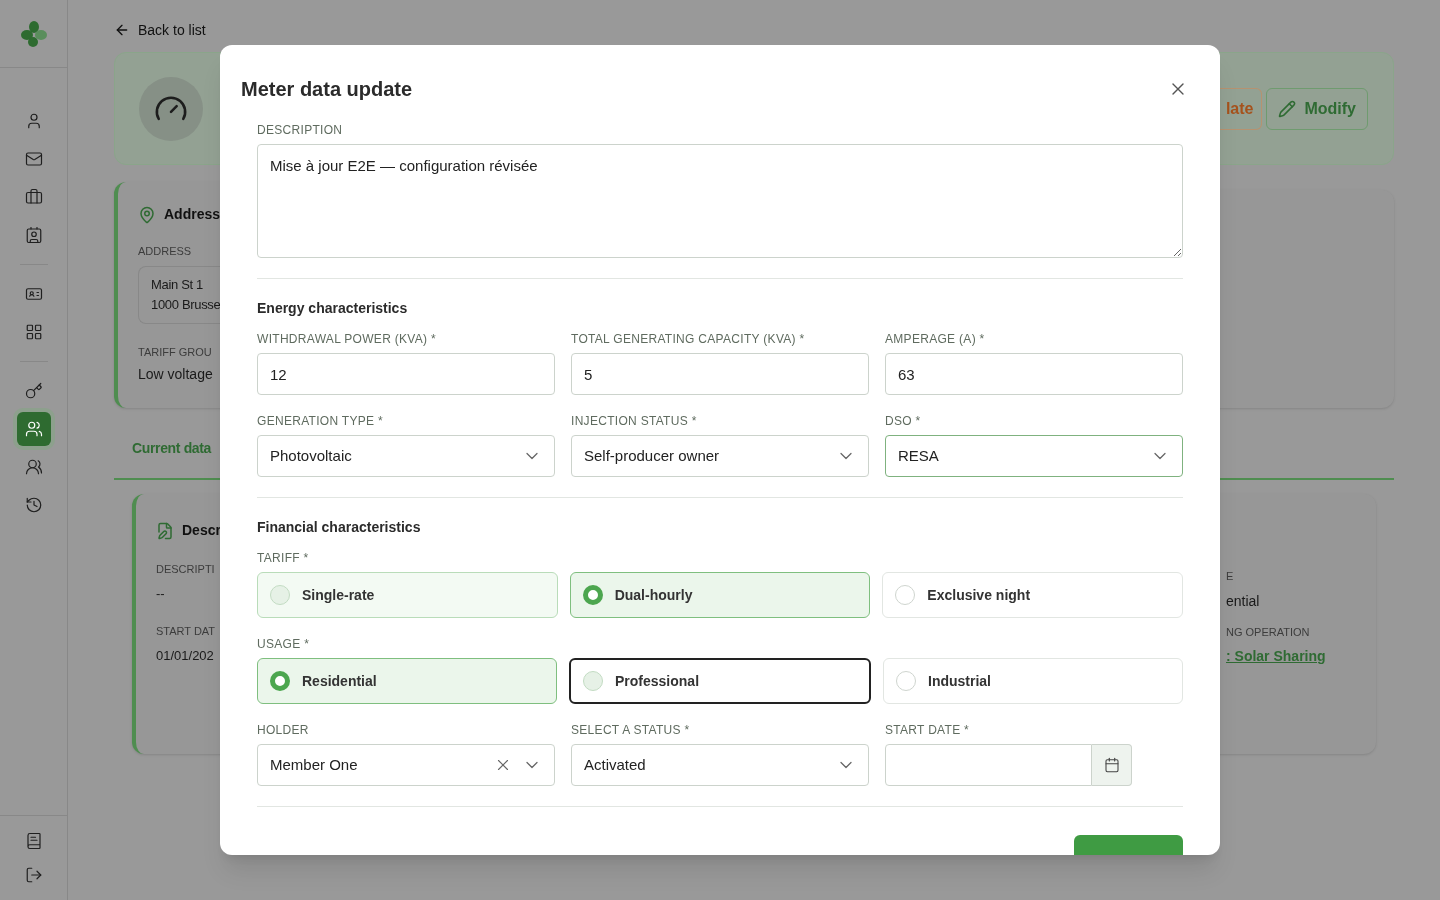  I want to click on select-field: Self-producer owner, so click(720, 456).